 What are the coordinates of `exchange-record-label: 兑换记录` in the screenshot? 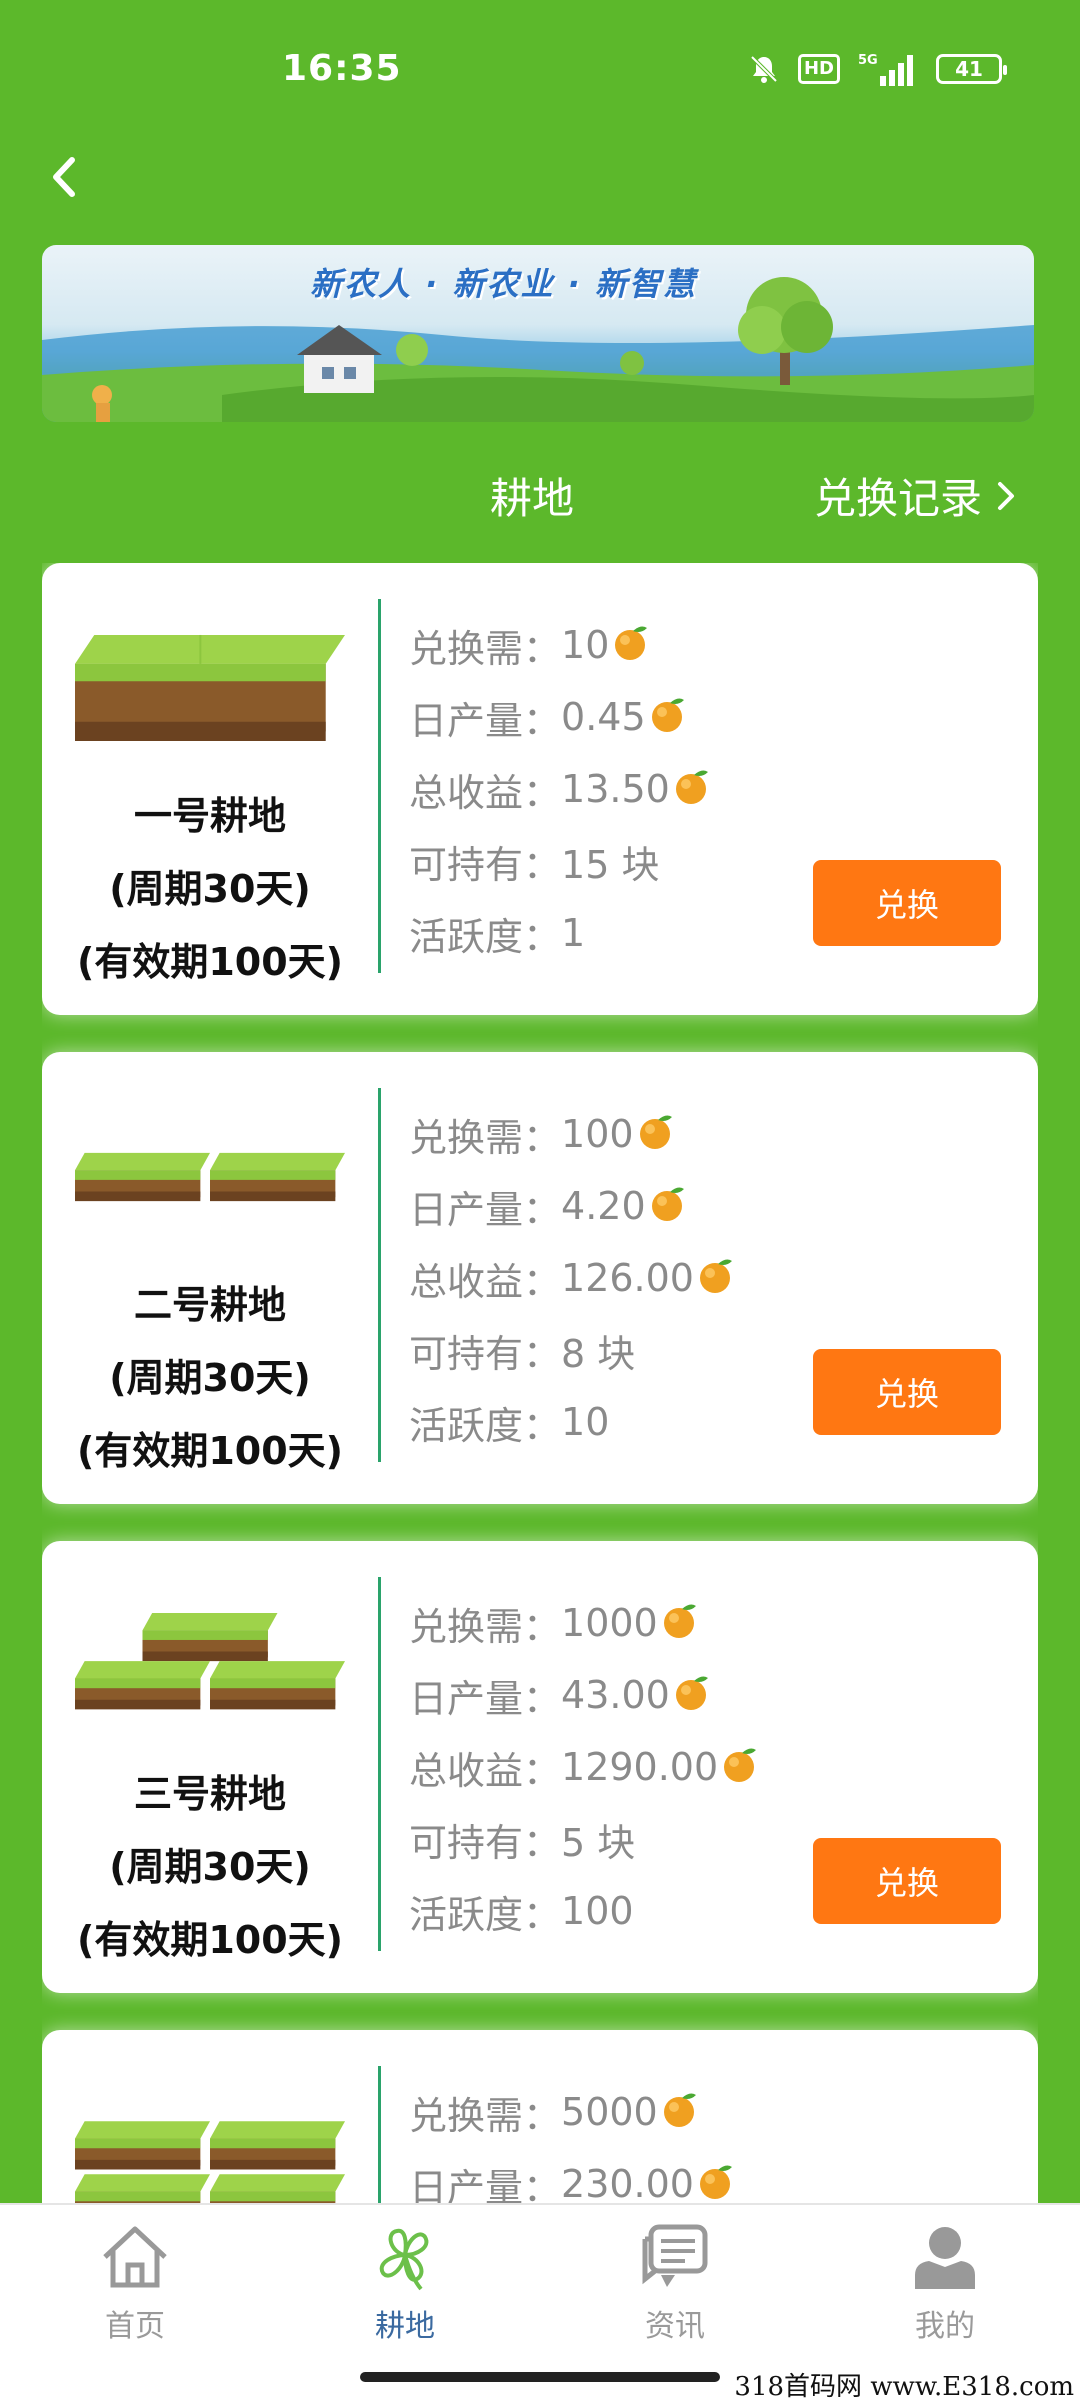 It's located at (897, 498).